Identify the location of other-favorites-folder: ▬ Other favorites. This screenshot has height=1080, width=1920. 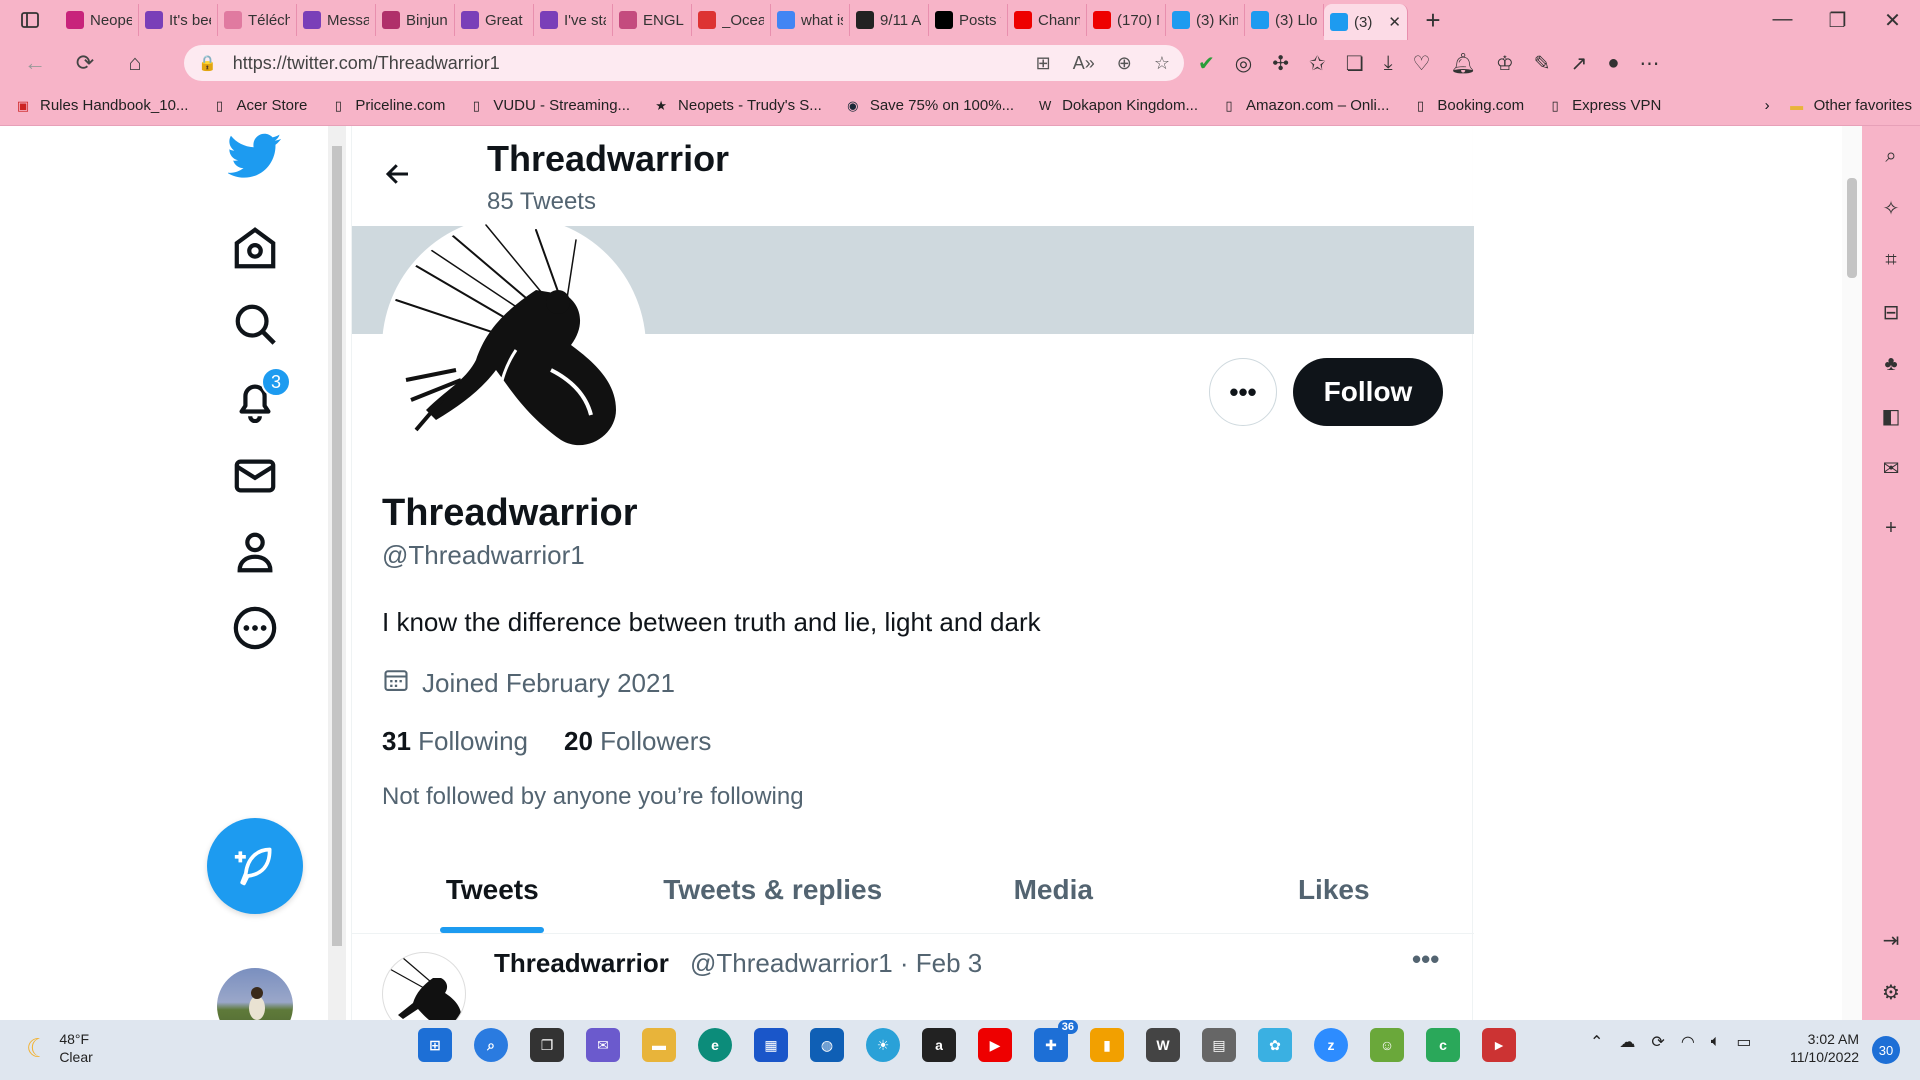
(1850, 106).